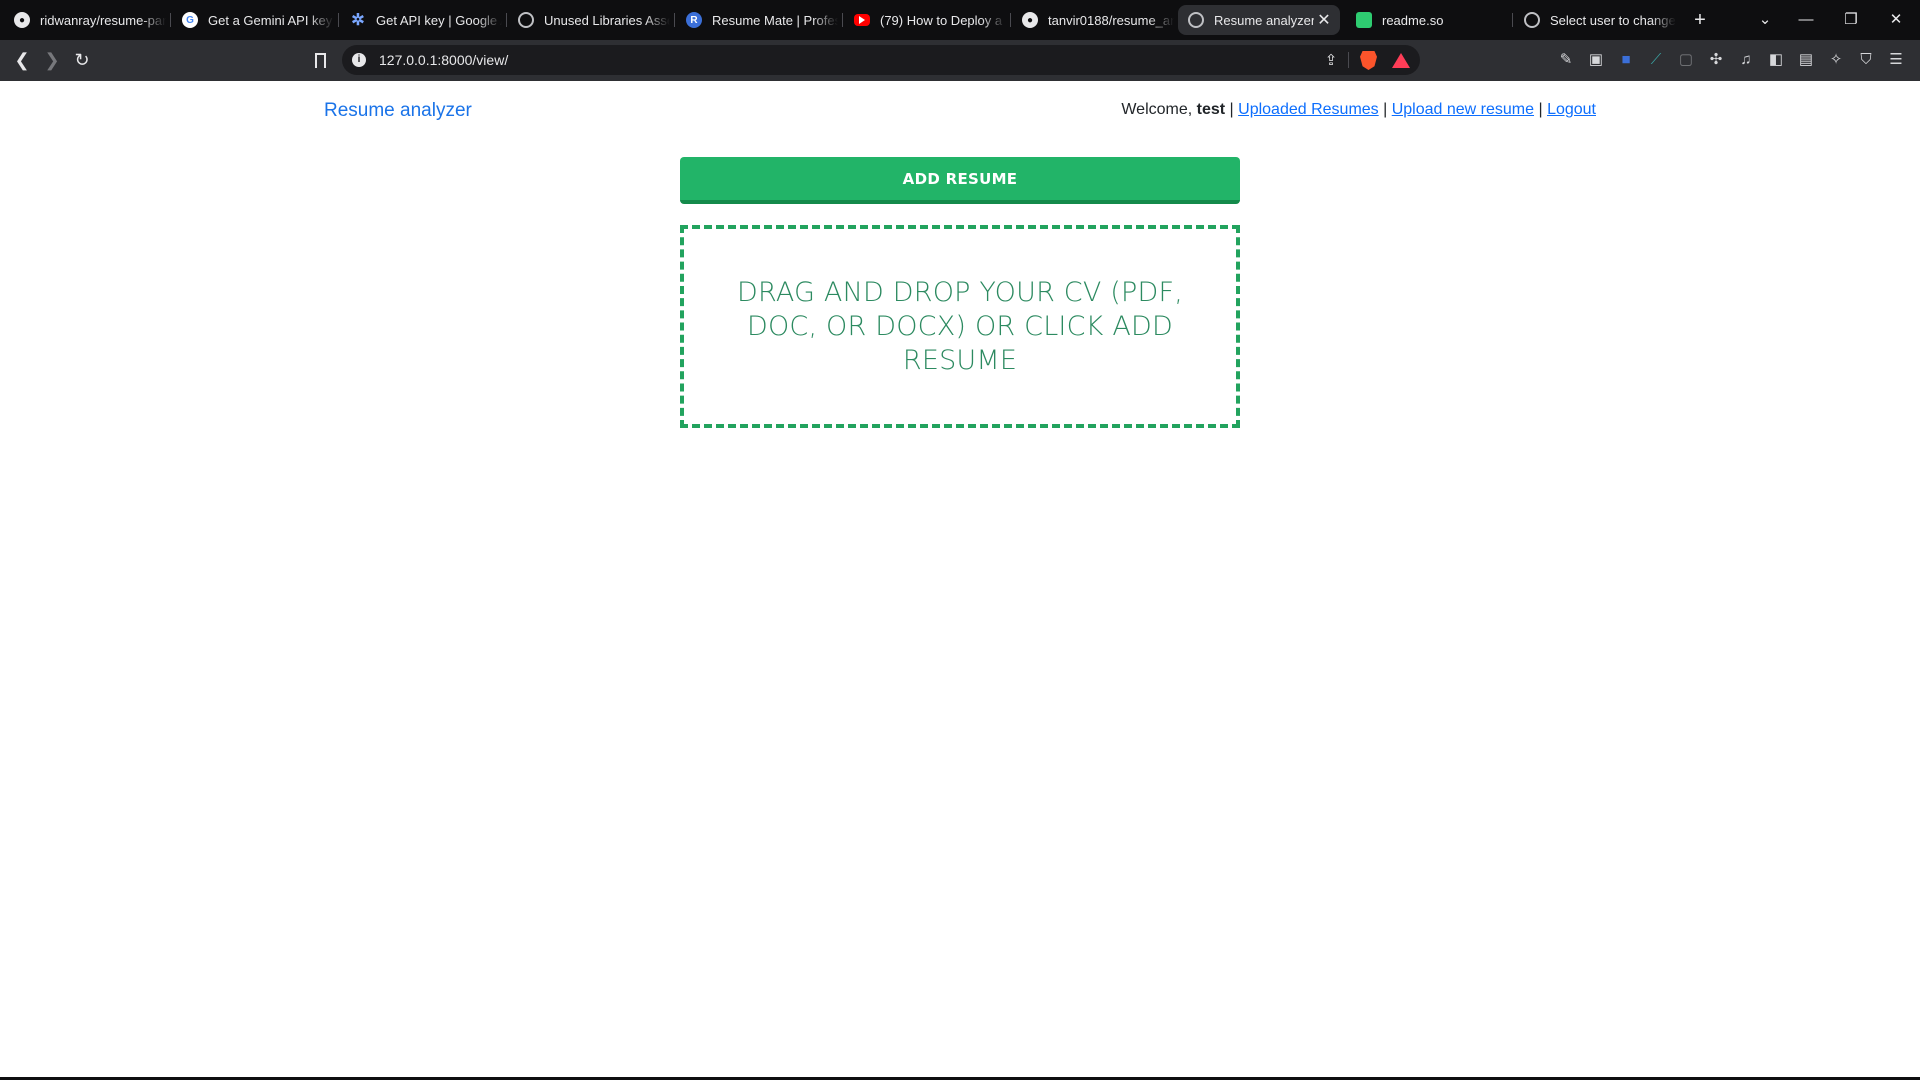 The width and height of the screenshot is (1920, 1080). I want to click on restore-icon: ❐, so click(1851, 20).